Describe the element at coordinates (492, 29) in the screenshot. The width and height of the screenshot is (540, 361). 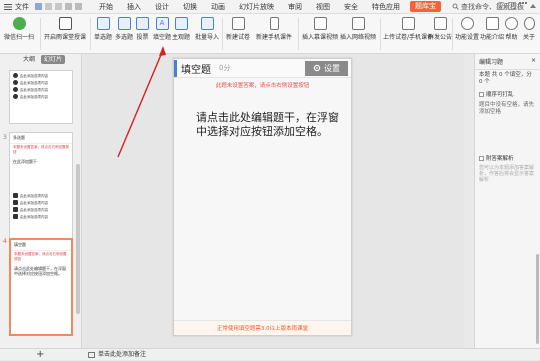
I see `function-intro-button: 功能介绍` at that location.